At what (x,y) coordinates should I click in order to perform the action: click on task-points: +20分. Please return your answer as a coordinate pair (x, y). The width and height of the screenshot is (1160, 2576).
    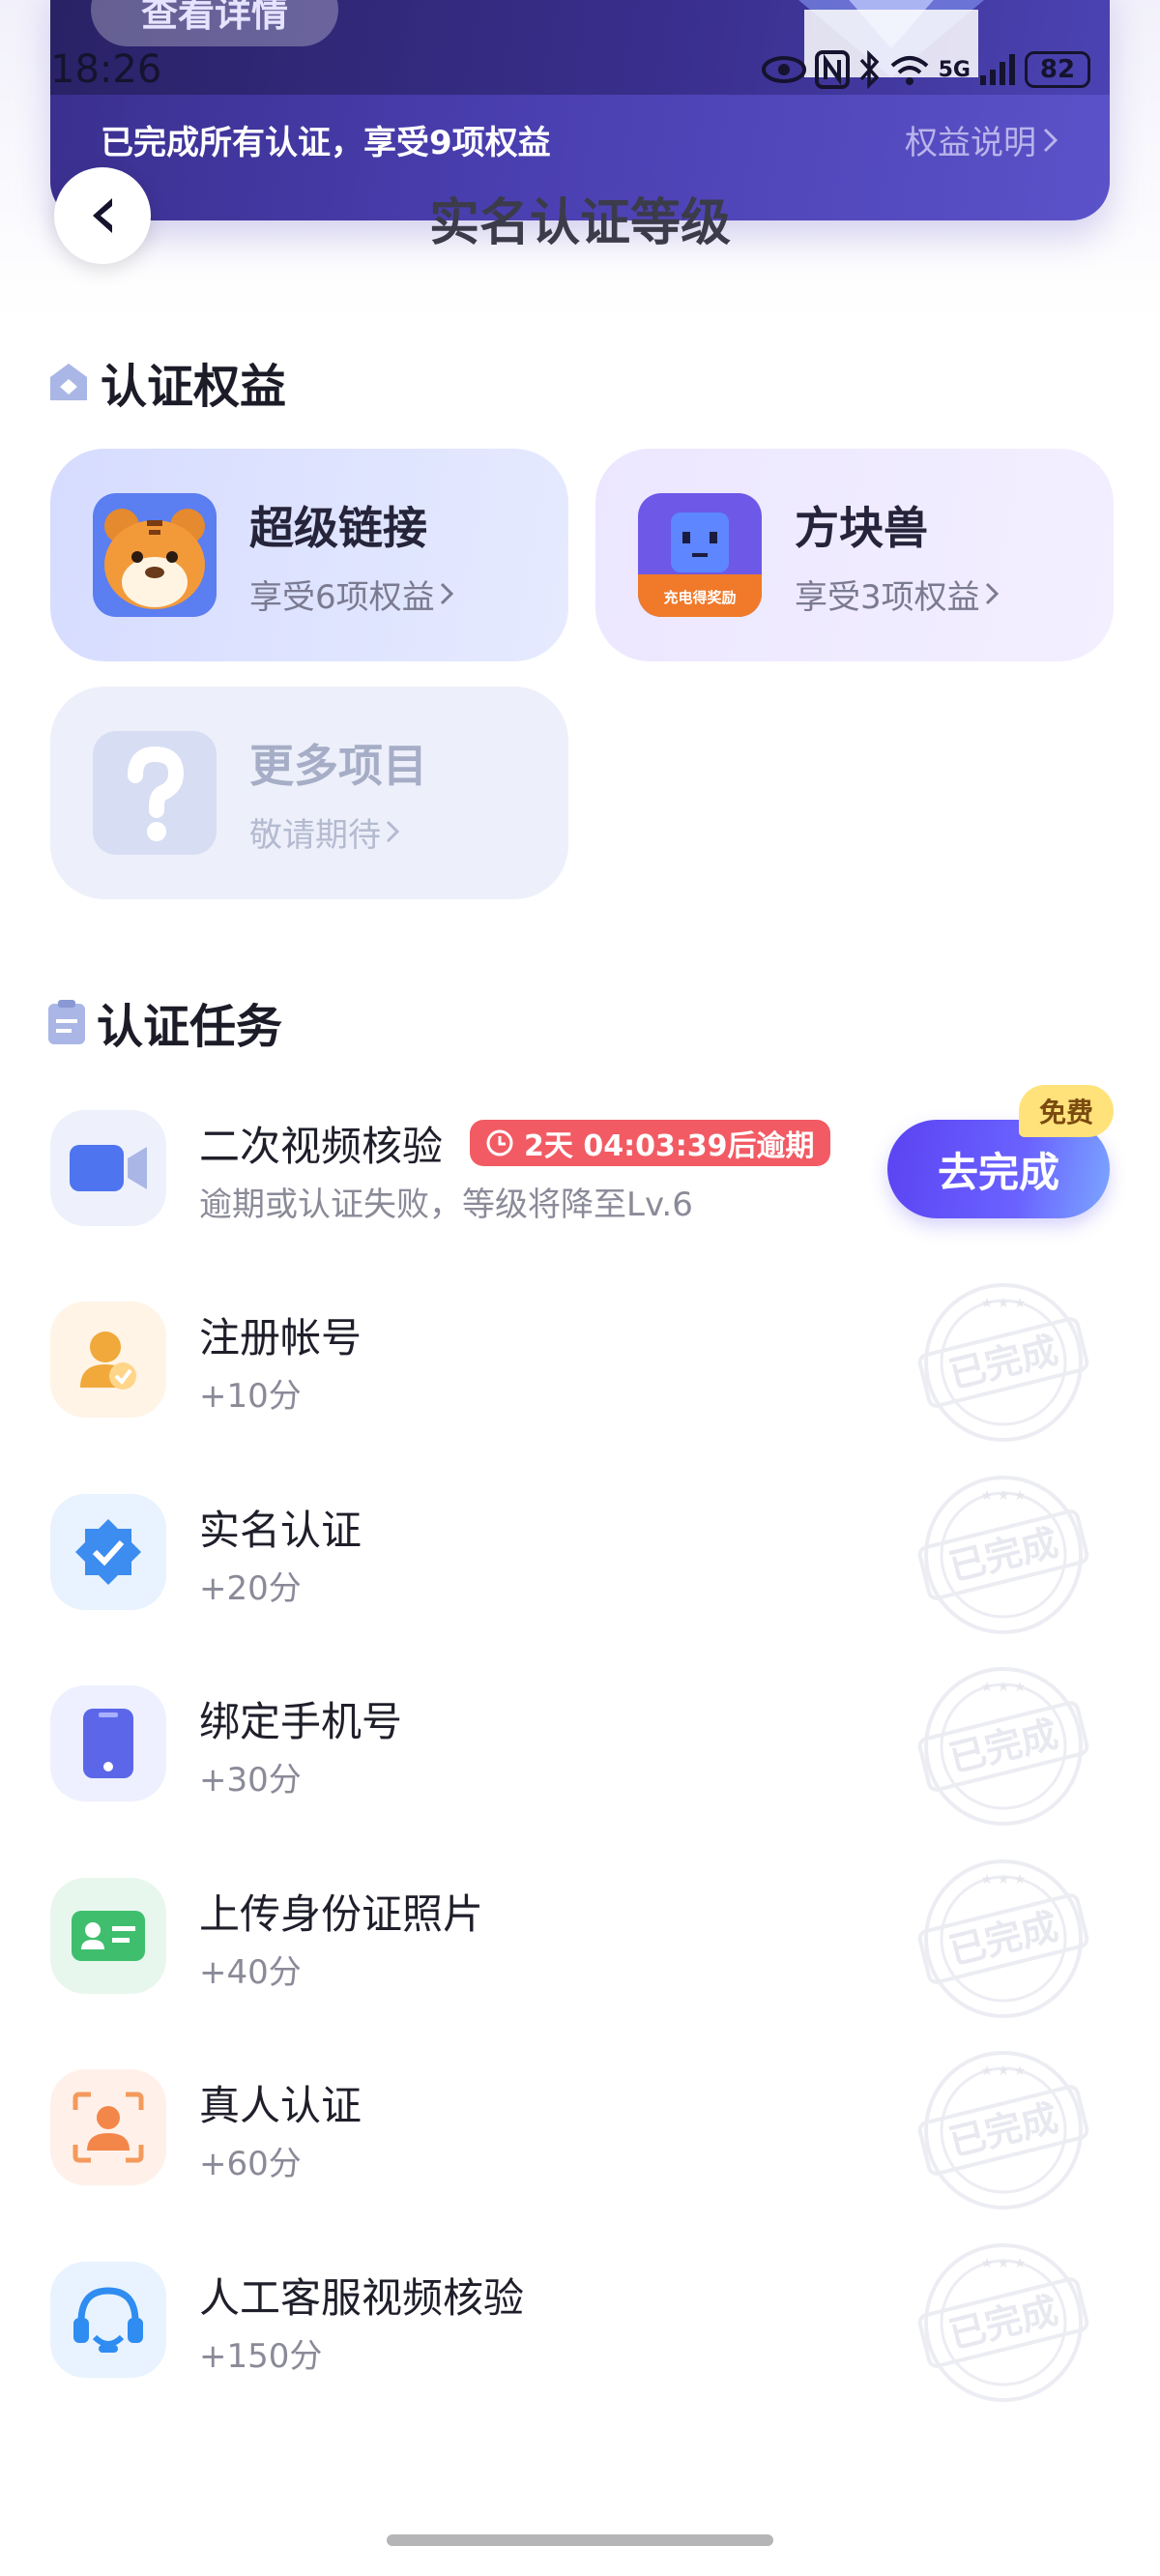
    Looking at the image, I should click on (251, 1588).